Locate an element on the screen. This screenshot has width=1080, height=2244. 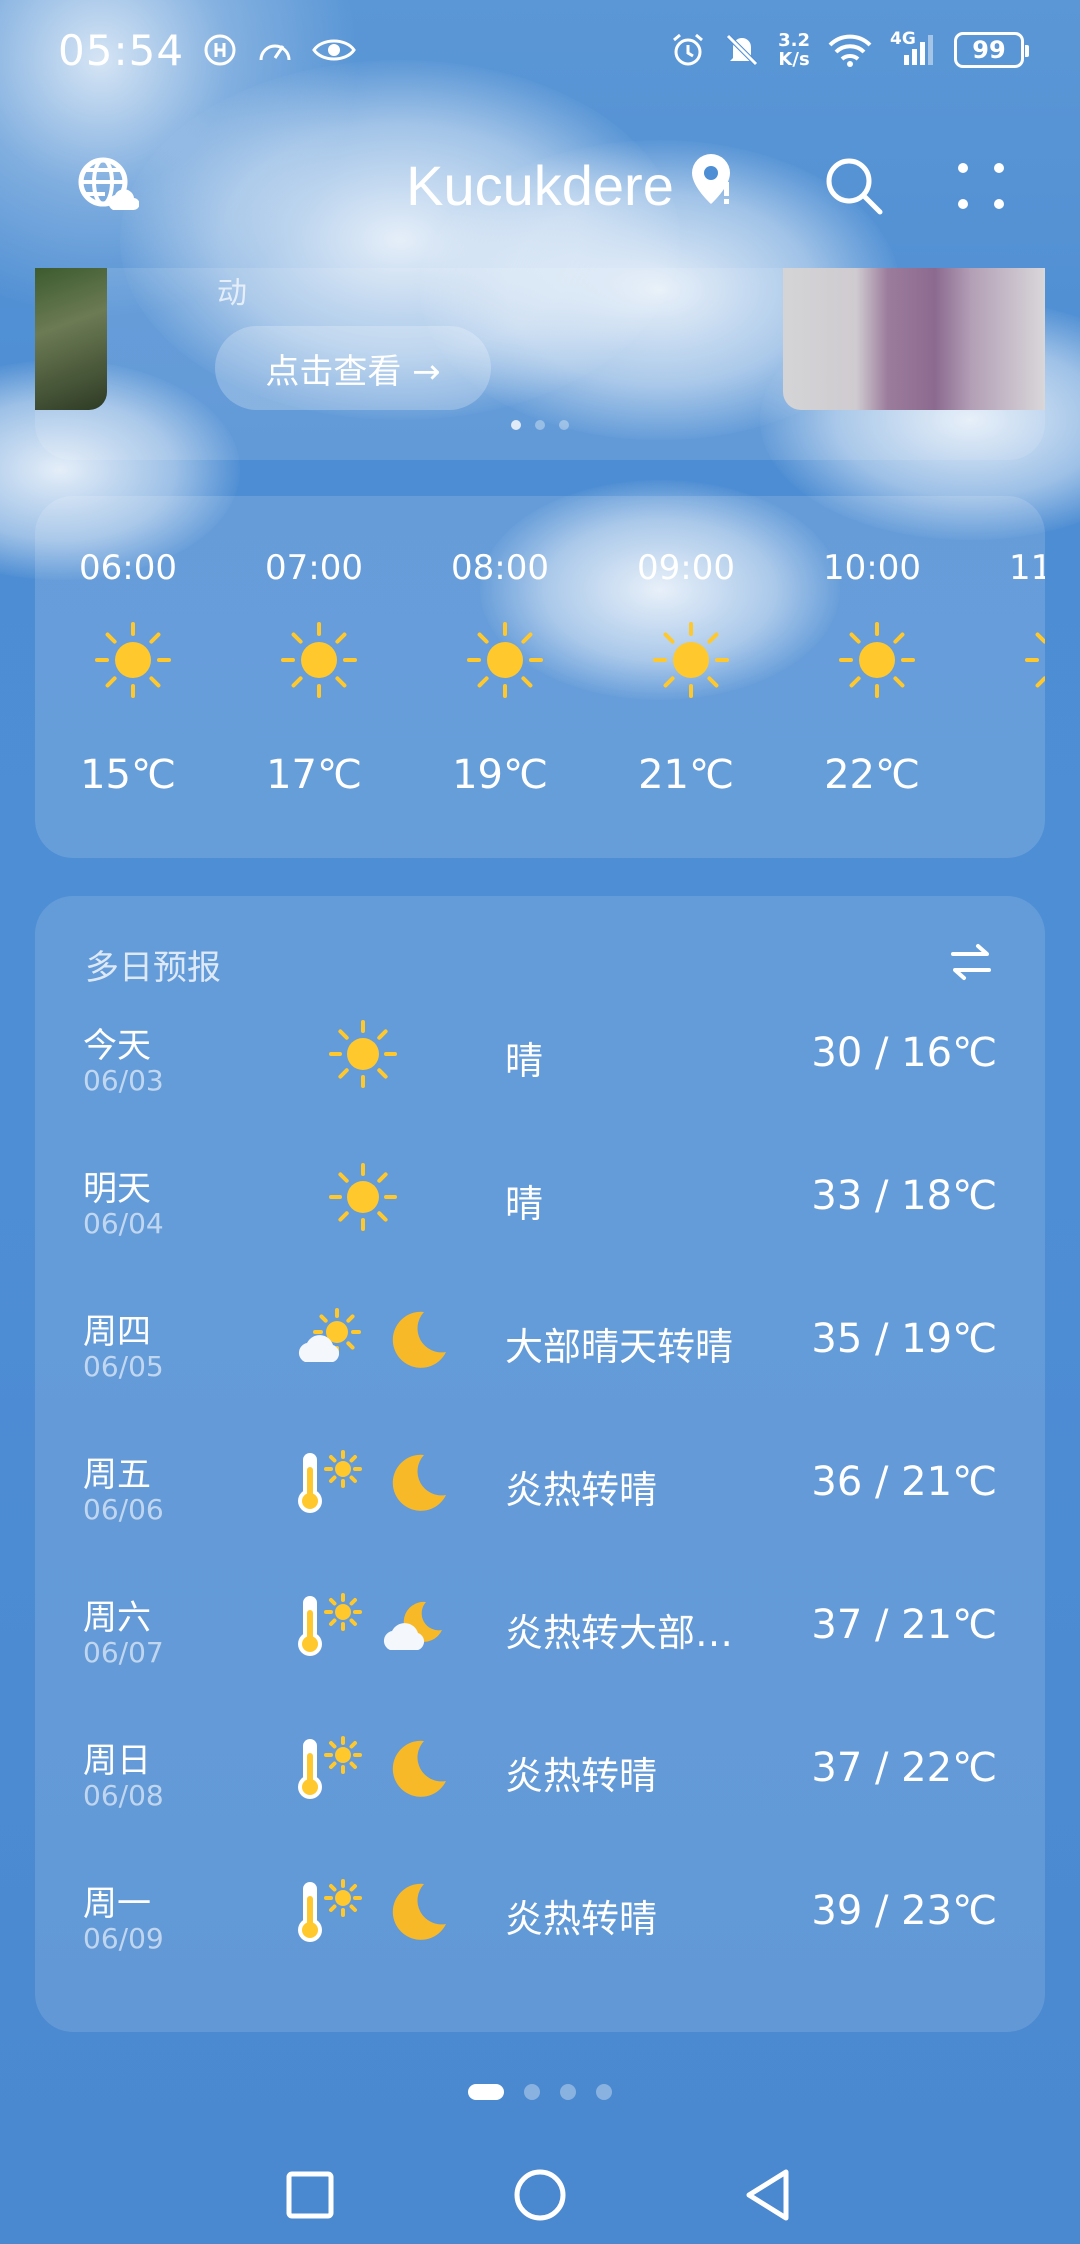
day-temp-range: 30 / 16℃ is located at coordinates (904, 1053).